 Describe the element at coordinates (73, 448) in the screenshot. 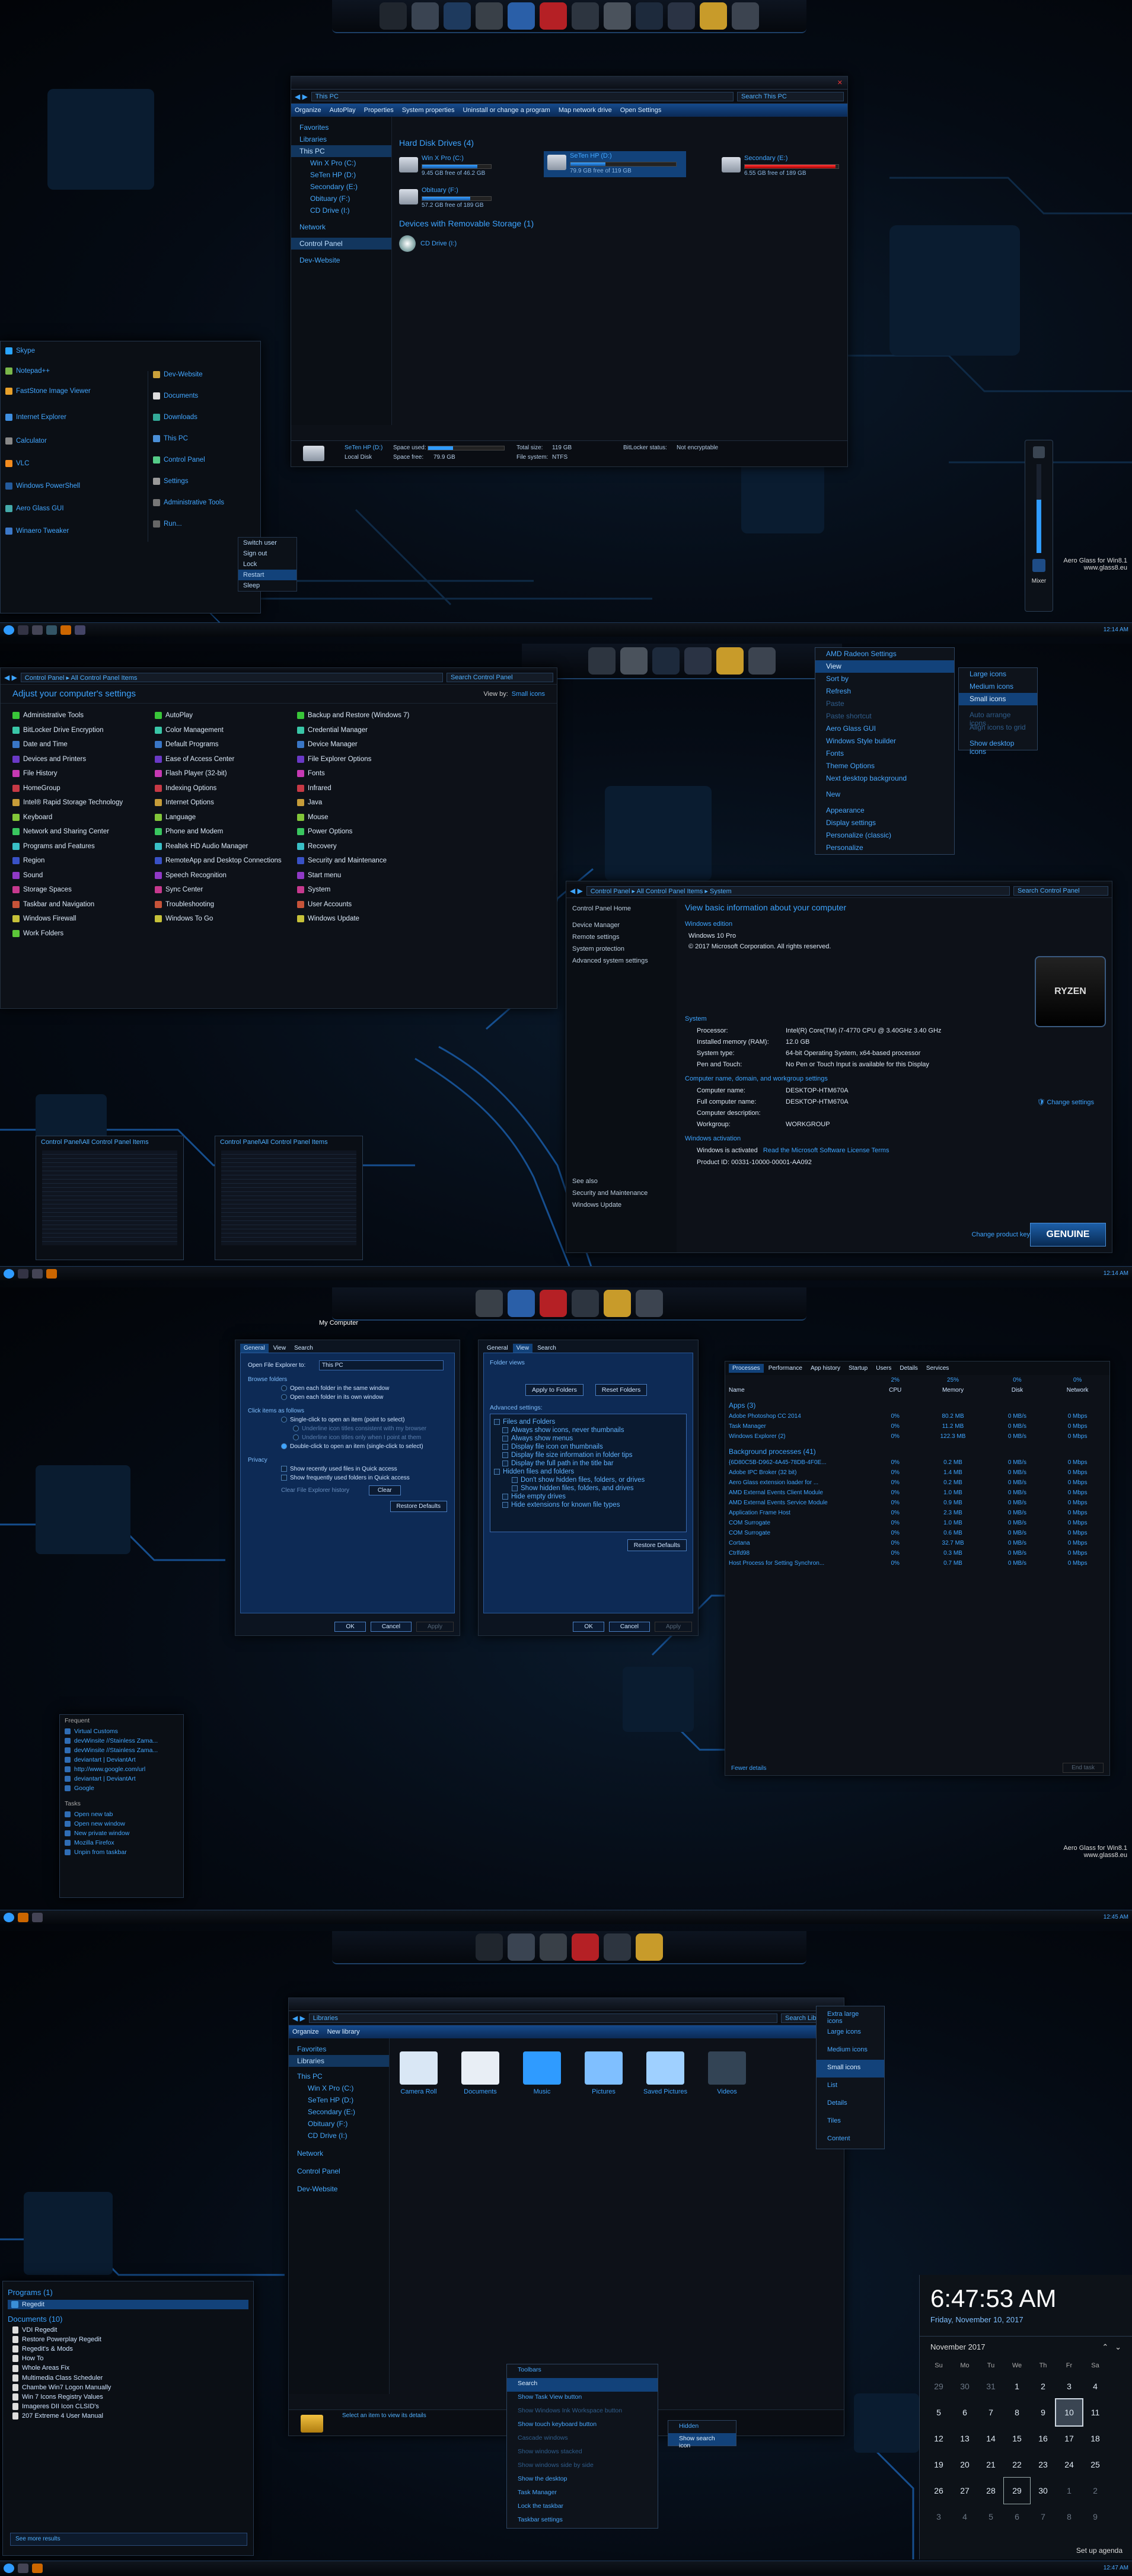

I see `start-item-calculator: Calculator` at that location.